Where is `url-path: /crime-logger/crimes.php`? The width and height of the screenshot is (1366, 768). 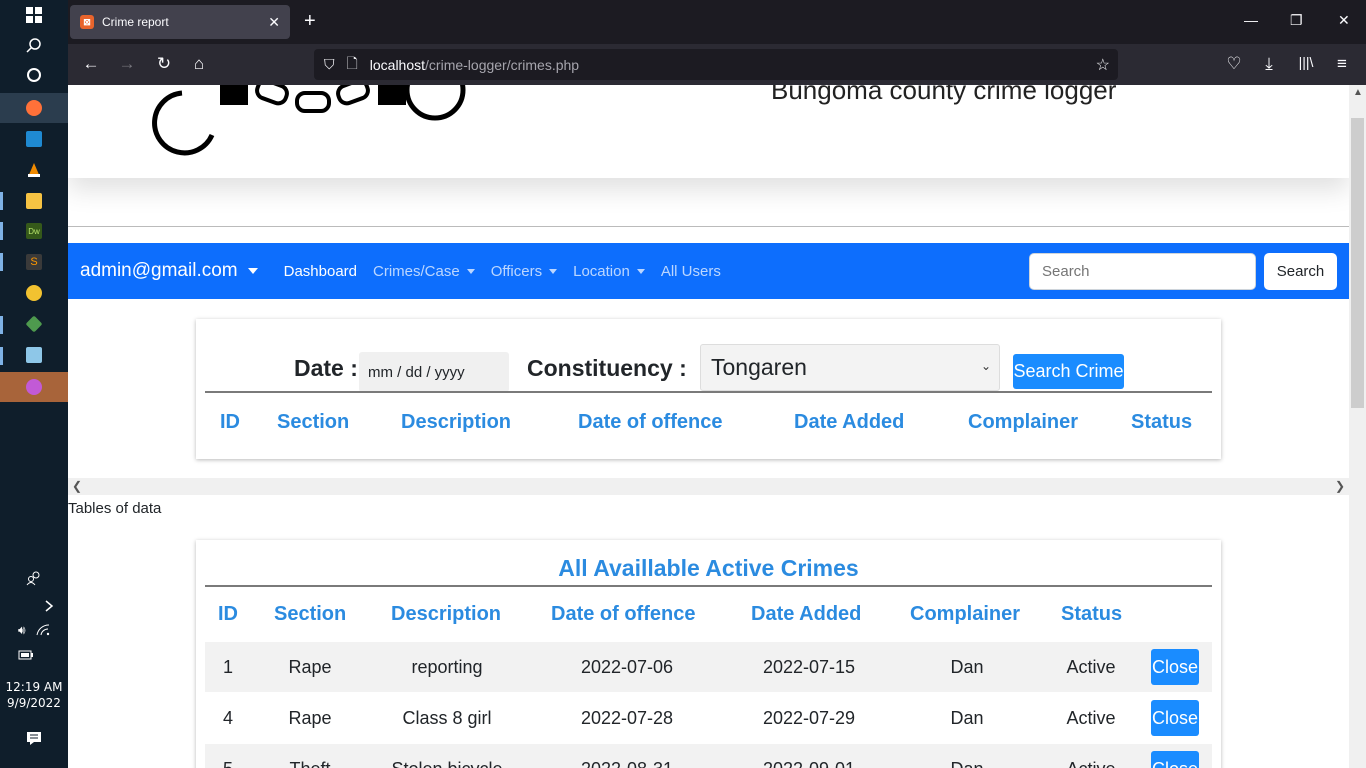 url-path: /crime-logger/crimes.php is located at coordinates (502, 64).